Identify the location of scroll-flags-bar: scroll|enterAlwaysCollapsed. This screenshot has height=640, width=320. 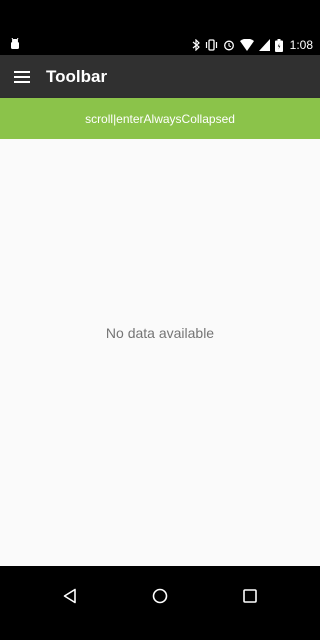
(160, 118).